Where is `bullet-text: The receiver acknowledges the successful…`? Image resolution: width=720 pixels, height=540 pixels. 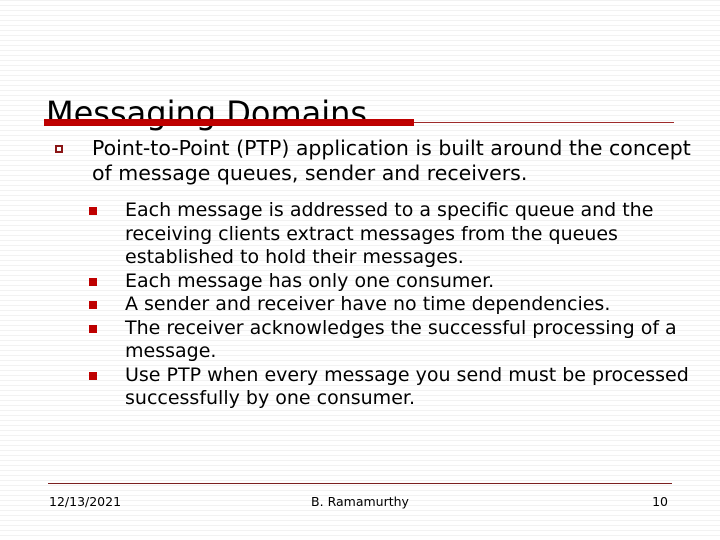 bullet-text: The receiver acknowledges the successful… is located at coordinates (401, 339).